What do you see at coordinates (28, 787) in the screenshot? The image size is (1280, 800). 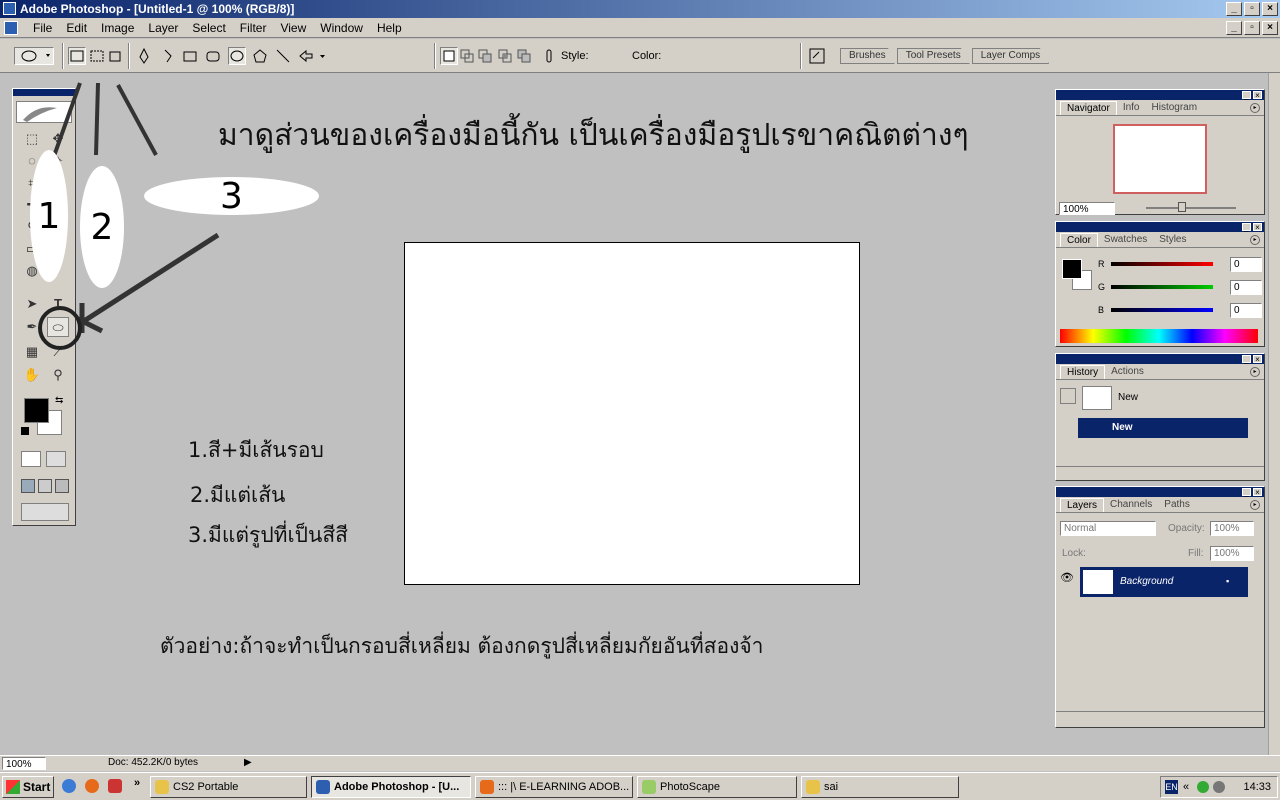 I see `start-button: Start` at bounding box center [28, 787].